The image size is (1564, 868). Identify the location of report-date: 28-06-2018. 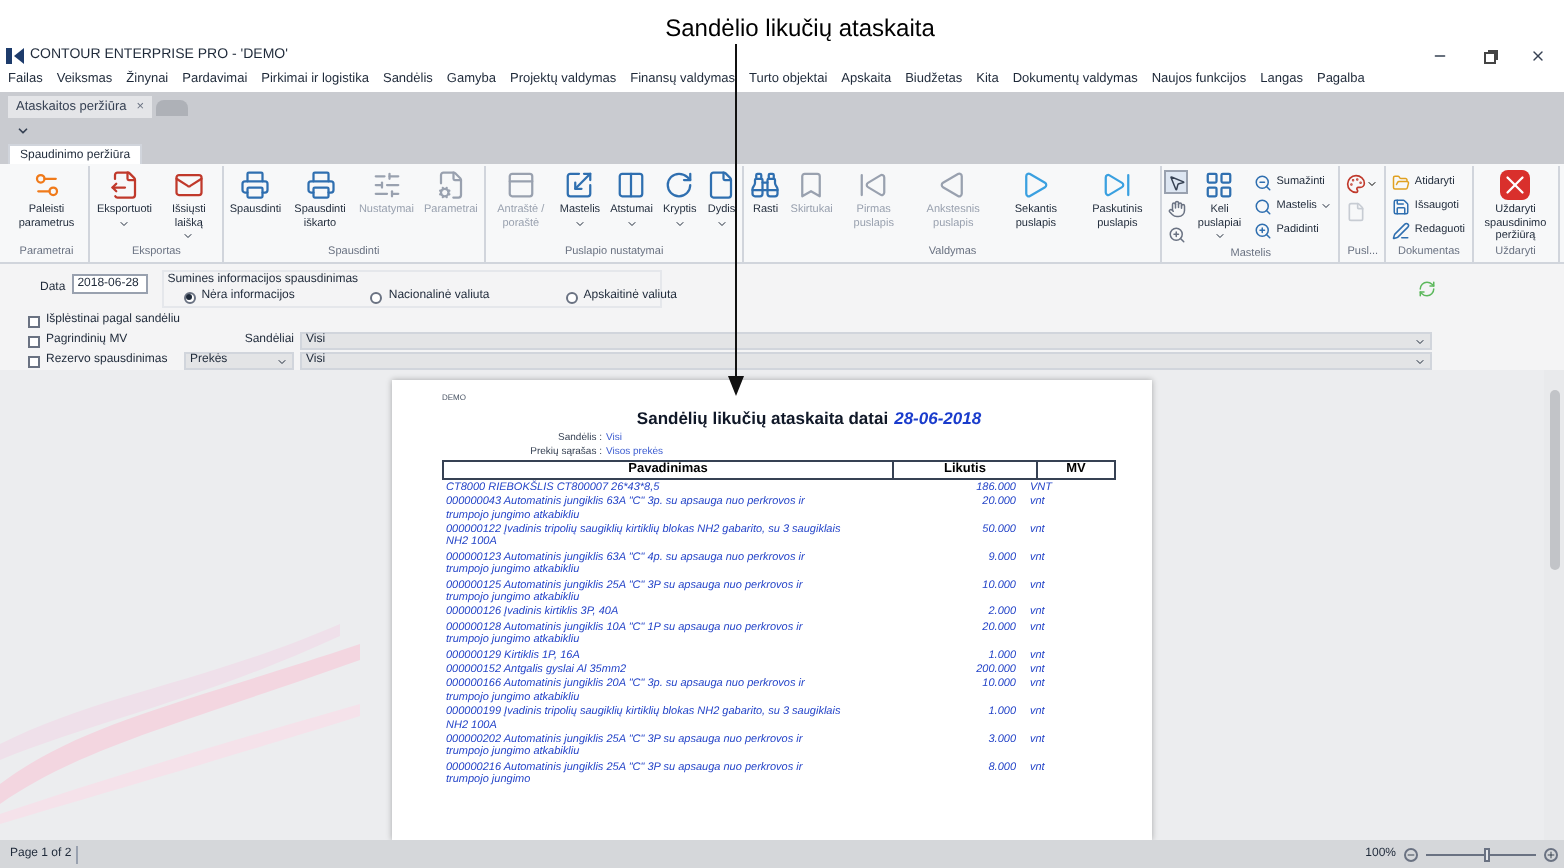
(938, 419).